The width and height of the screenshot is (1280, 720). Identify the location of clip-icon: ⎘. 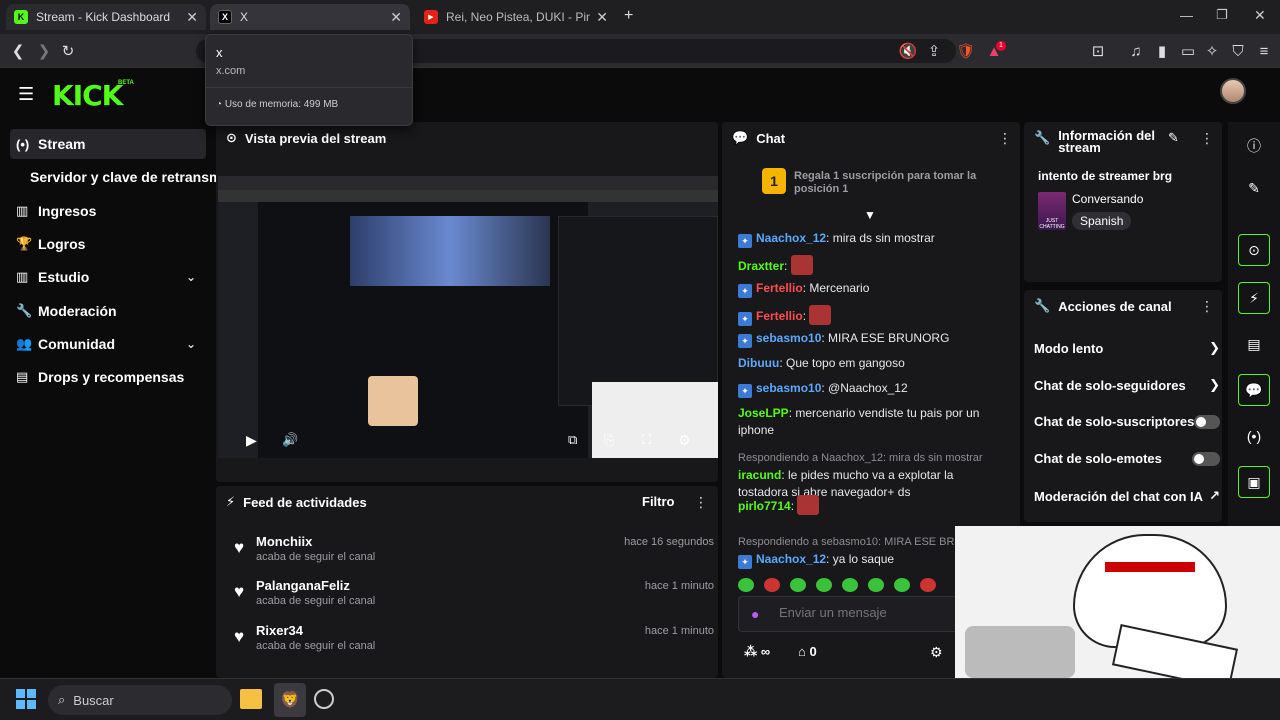
(609, 440).